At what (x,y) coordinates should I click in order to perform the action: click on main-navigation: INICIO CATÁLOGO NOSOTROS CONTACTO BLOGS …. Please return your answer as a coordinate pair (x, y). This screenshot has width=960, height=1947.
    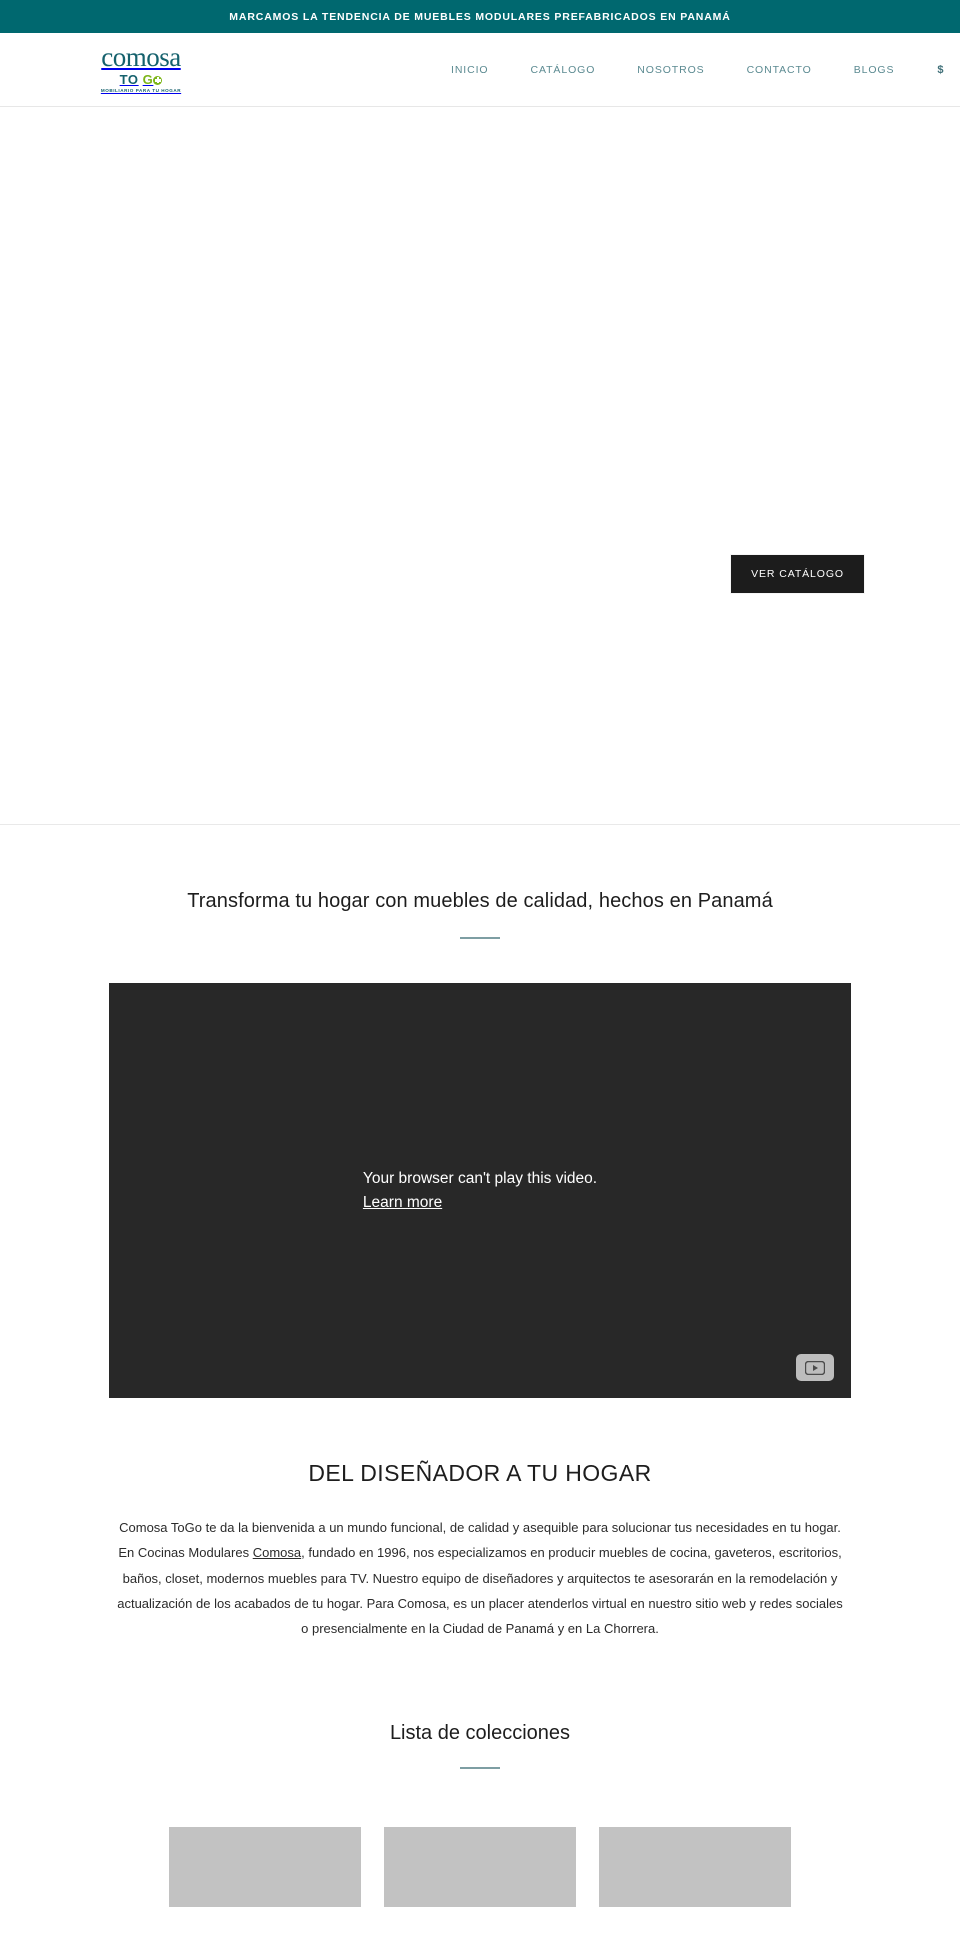
    Looking at the image, I should click on (695, 70).